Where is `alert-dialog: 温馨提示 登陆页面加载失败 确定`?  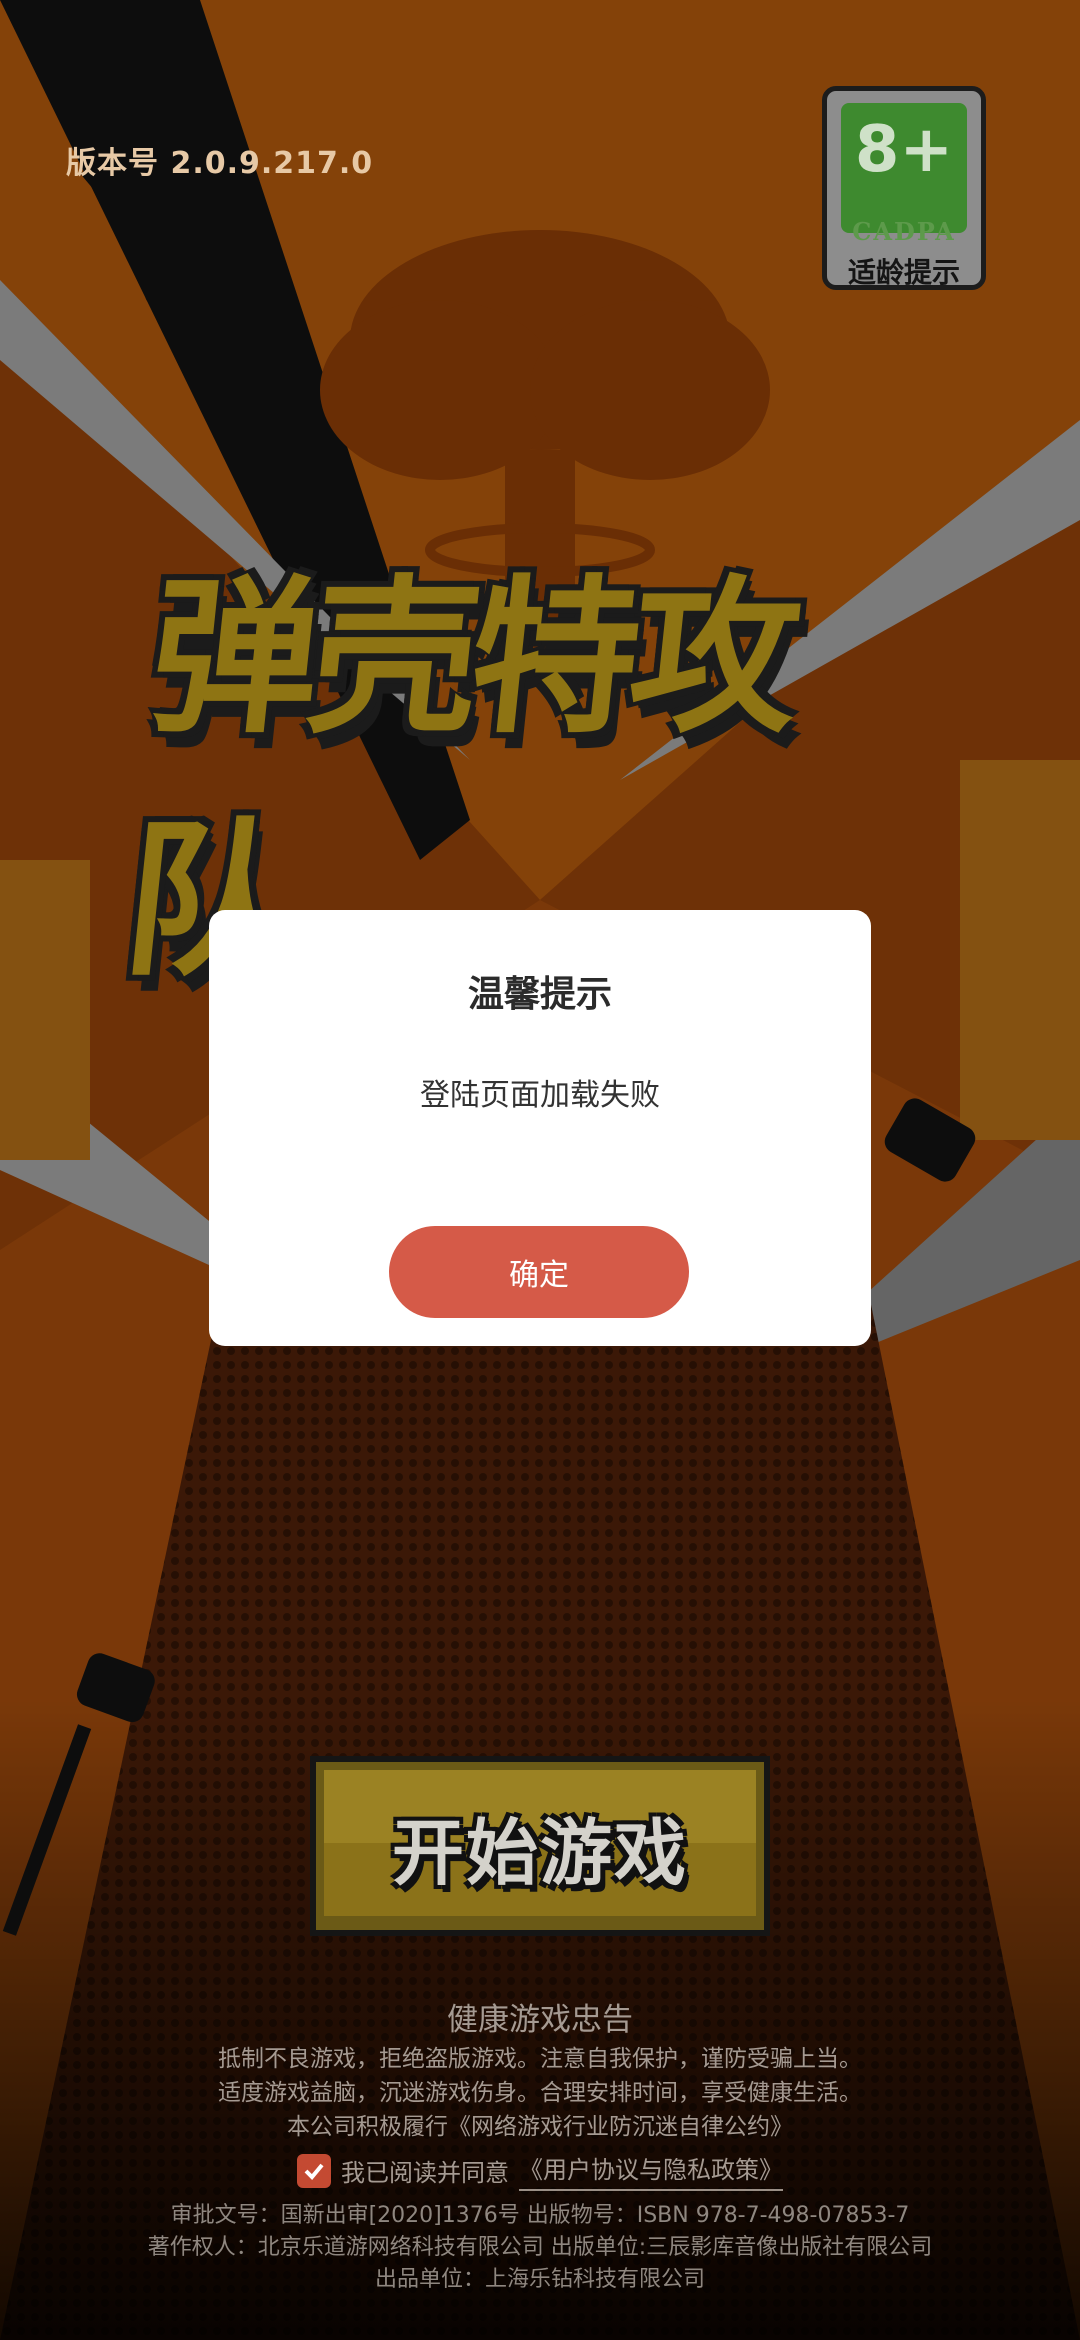
alert-dialog: 温馨提示 登陆页面加载失败 确定 is located at coordinates (540, 1128).